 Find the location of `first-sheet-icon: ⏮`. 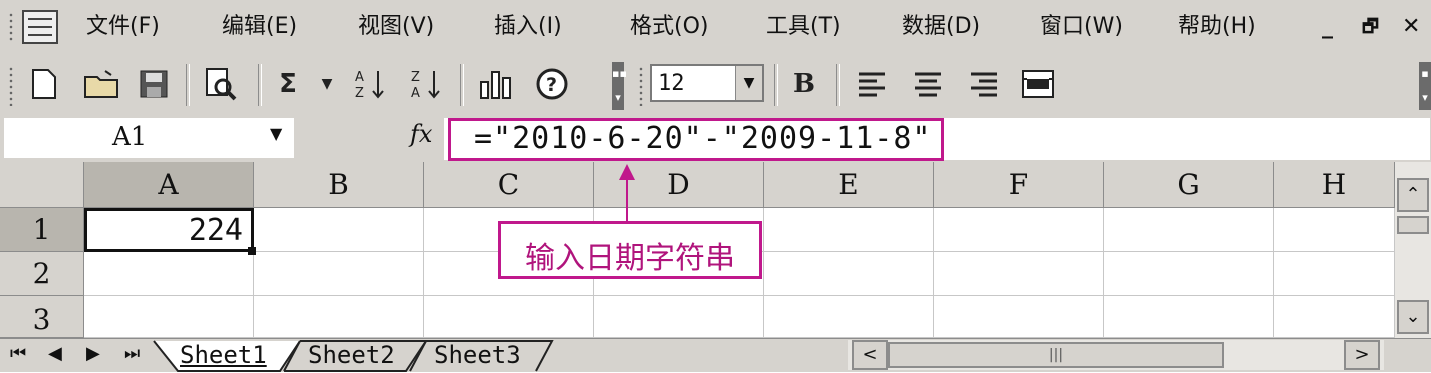

first-sheet-icon: ⏮ is located at coordinates (18, 353).